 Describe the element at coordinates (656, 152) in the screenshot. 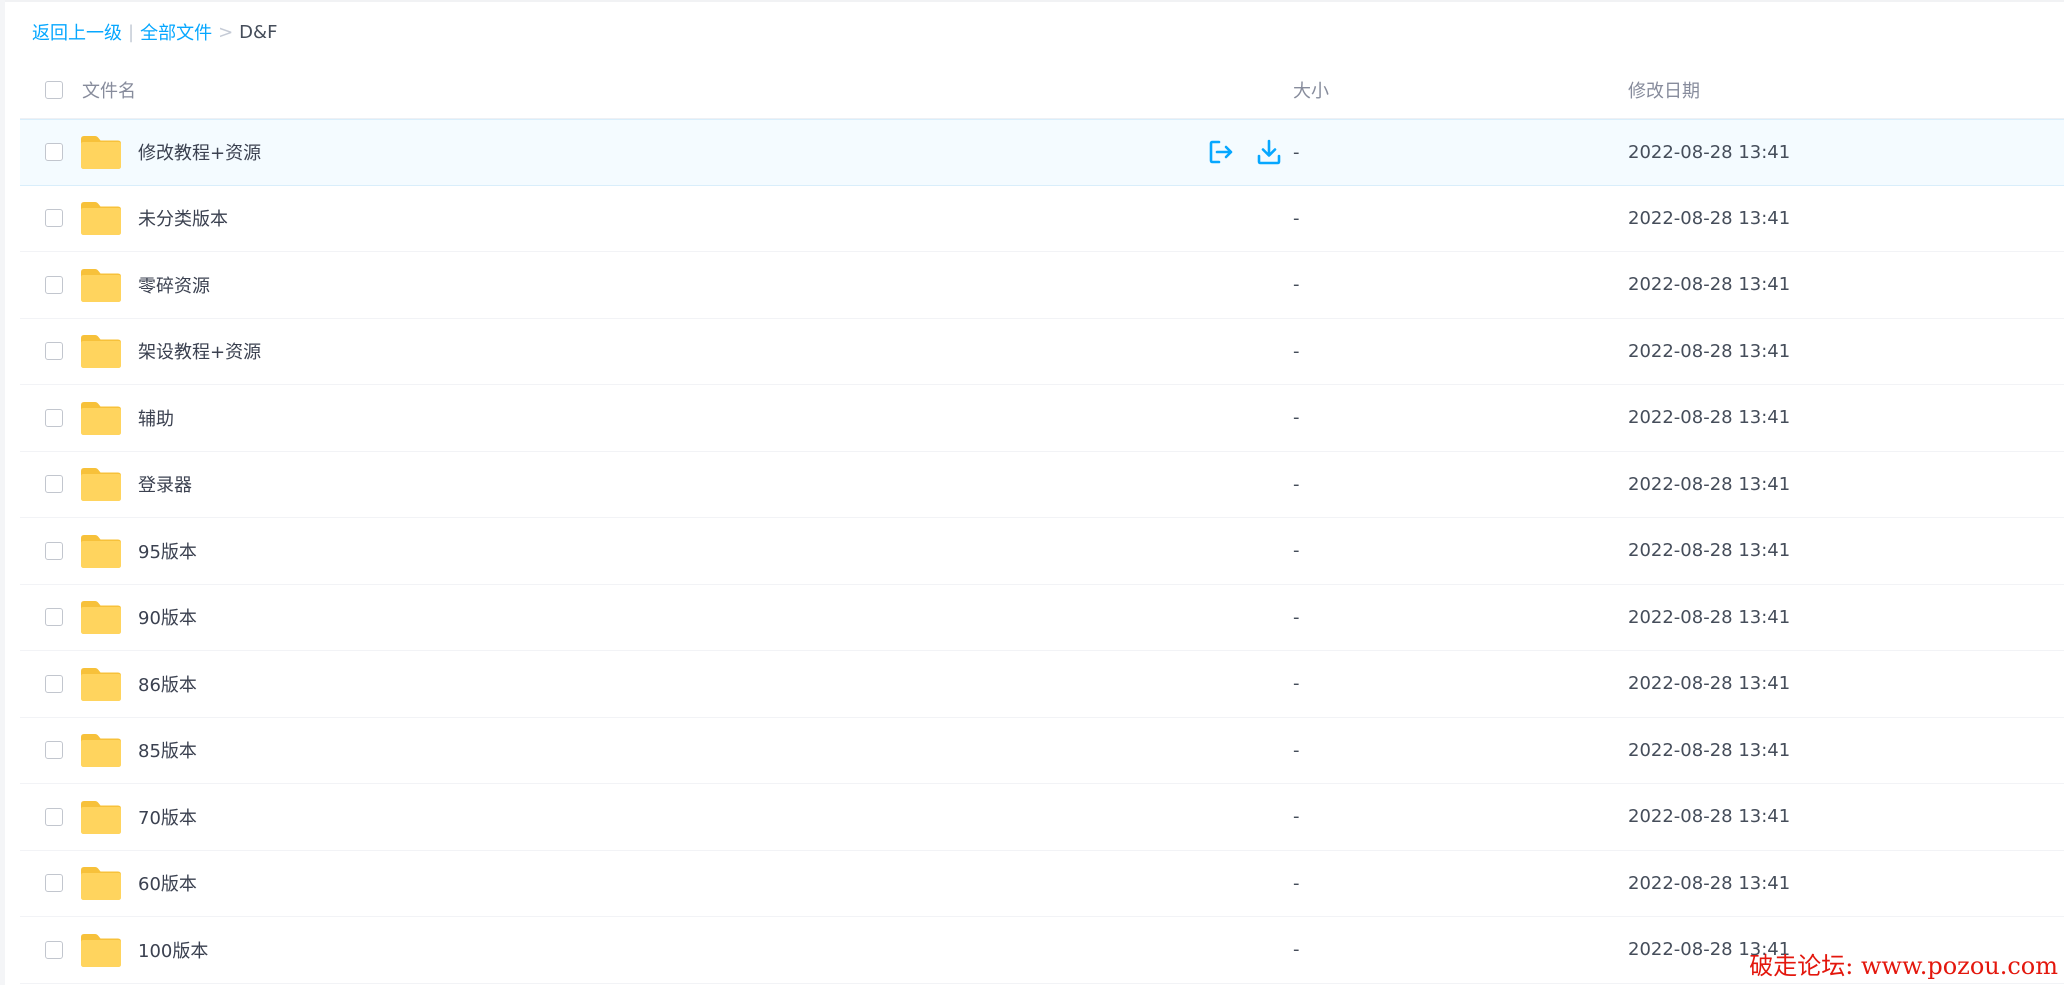

I see `file-name-cell: 修改教程+资源` at that location.